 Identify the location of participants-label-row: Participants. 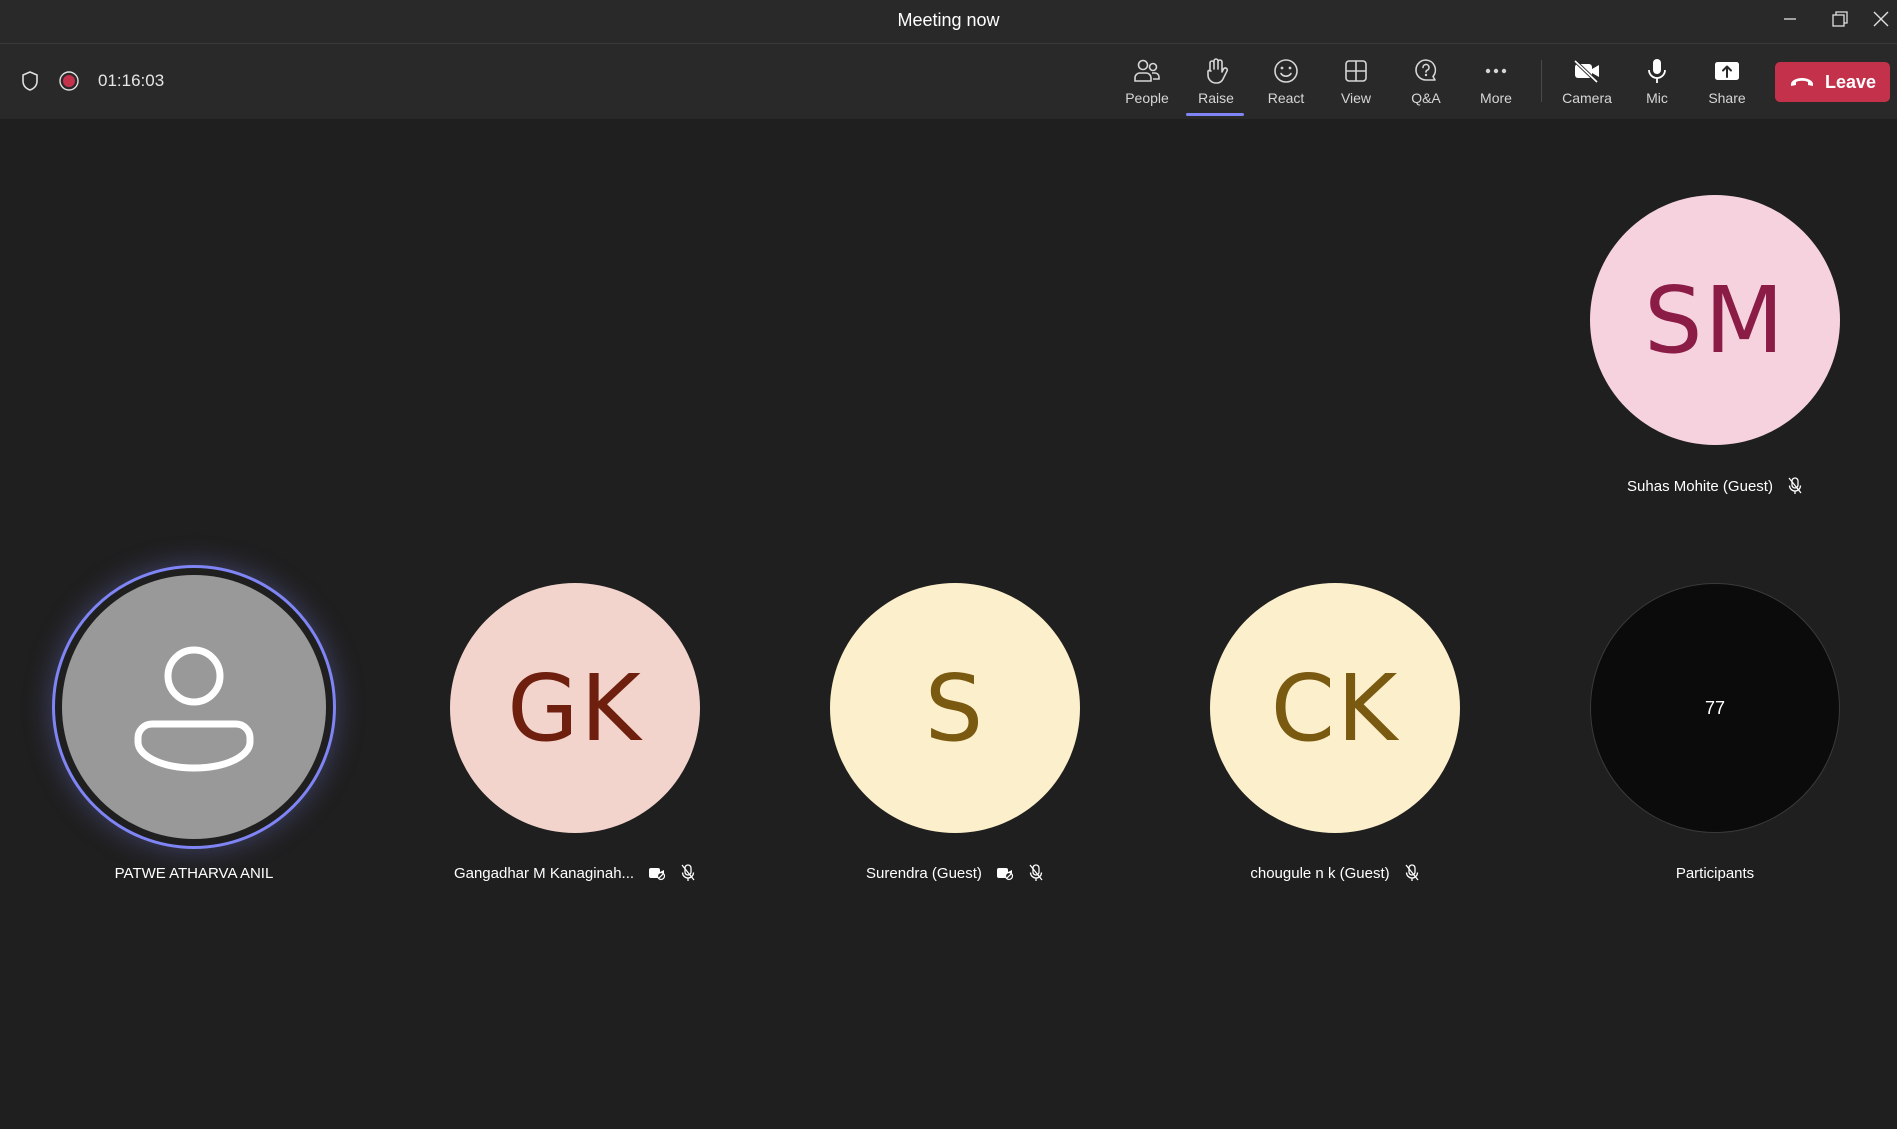
(1715, 873).